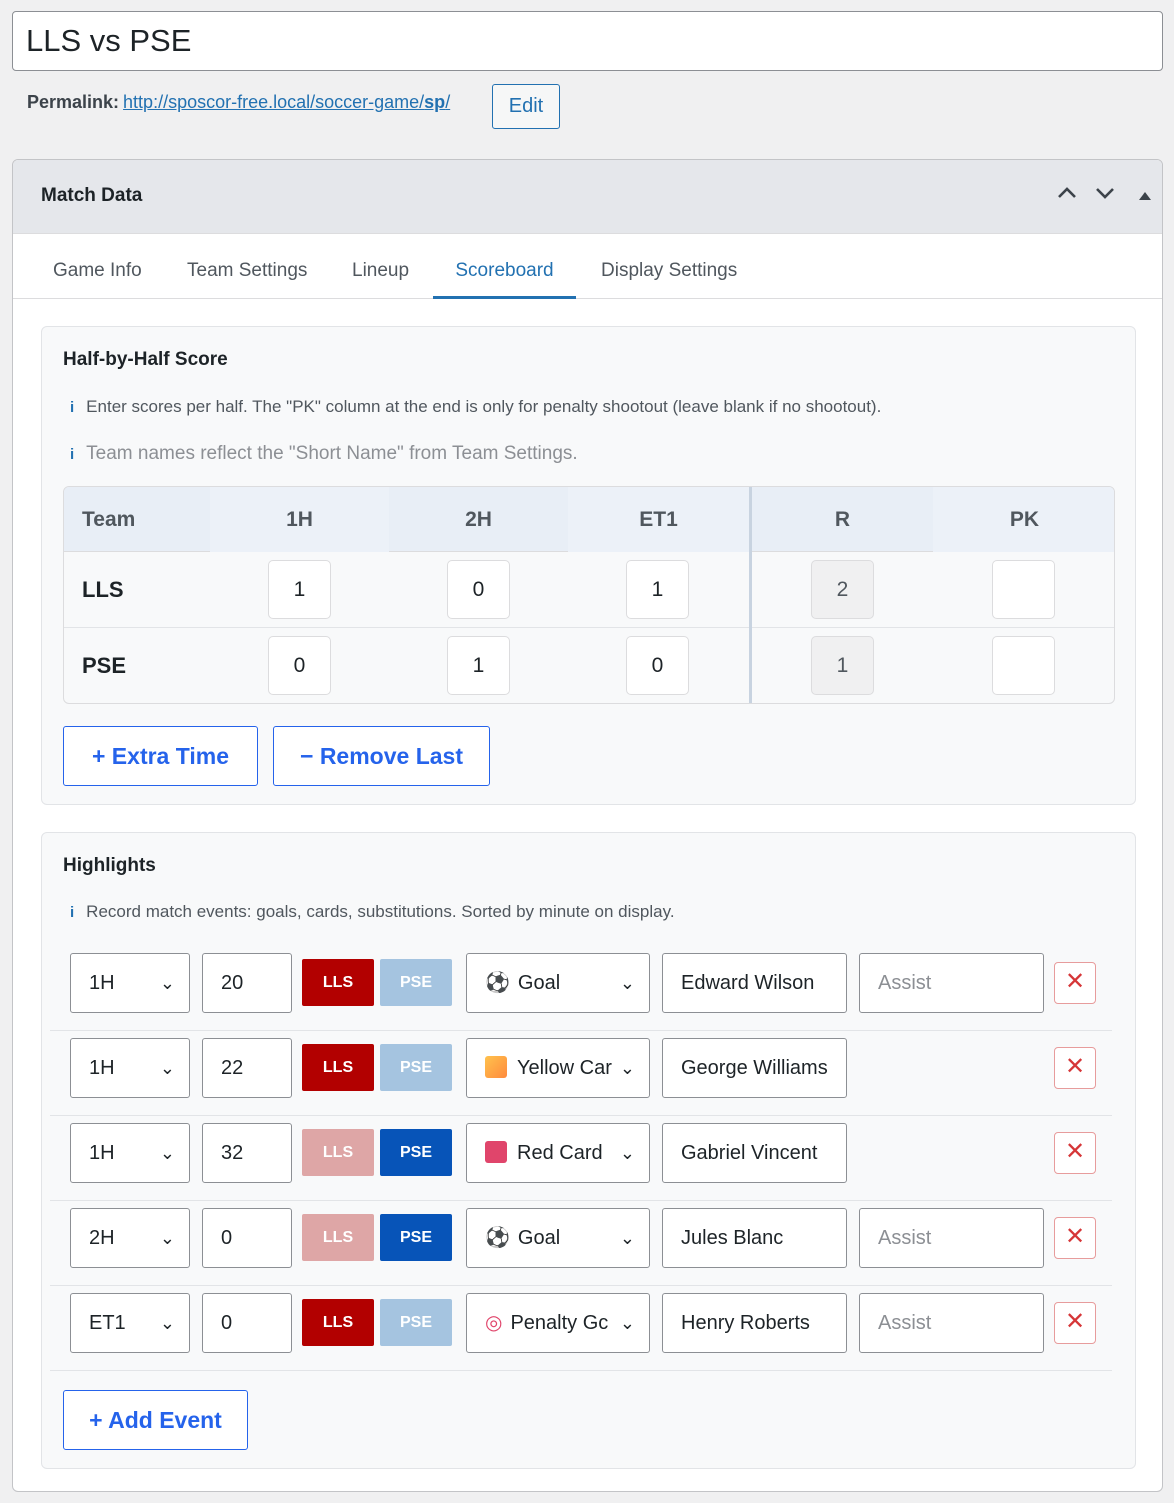 This screenshot has width=1174, height=1503. I want to click on player-input: Jules Blanc, so click(754, 1238).